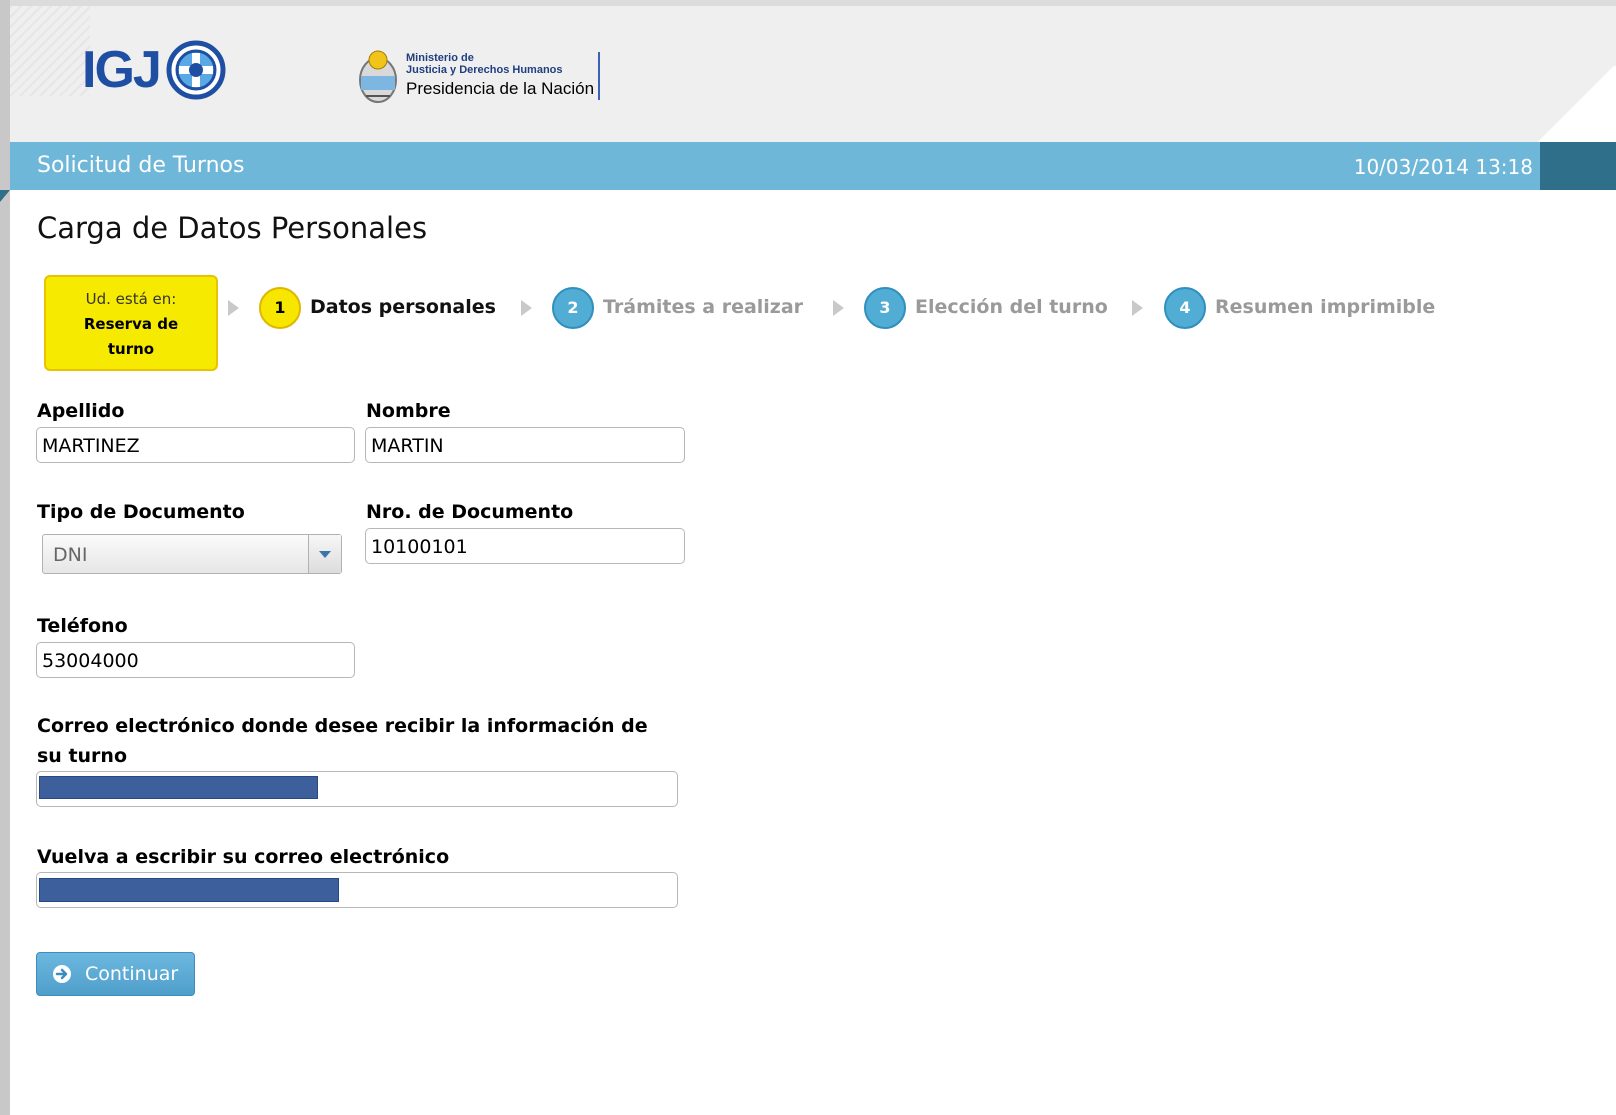  Describe the element at coordinates (70, 555) in the screenshot. I see `tipo-documento-value: DNI` at that location.